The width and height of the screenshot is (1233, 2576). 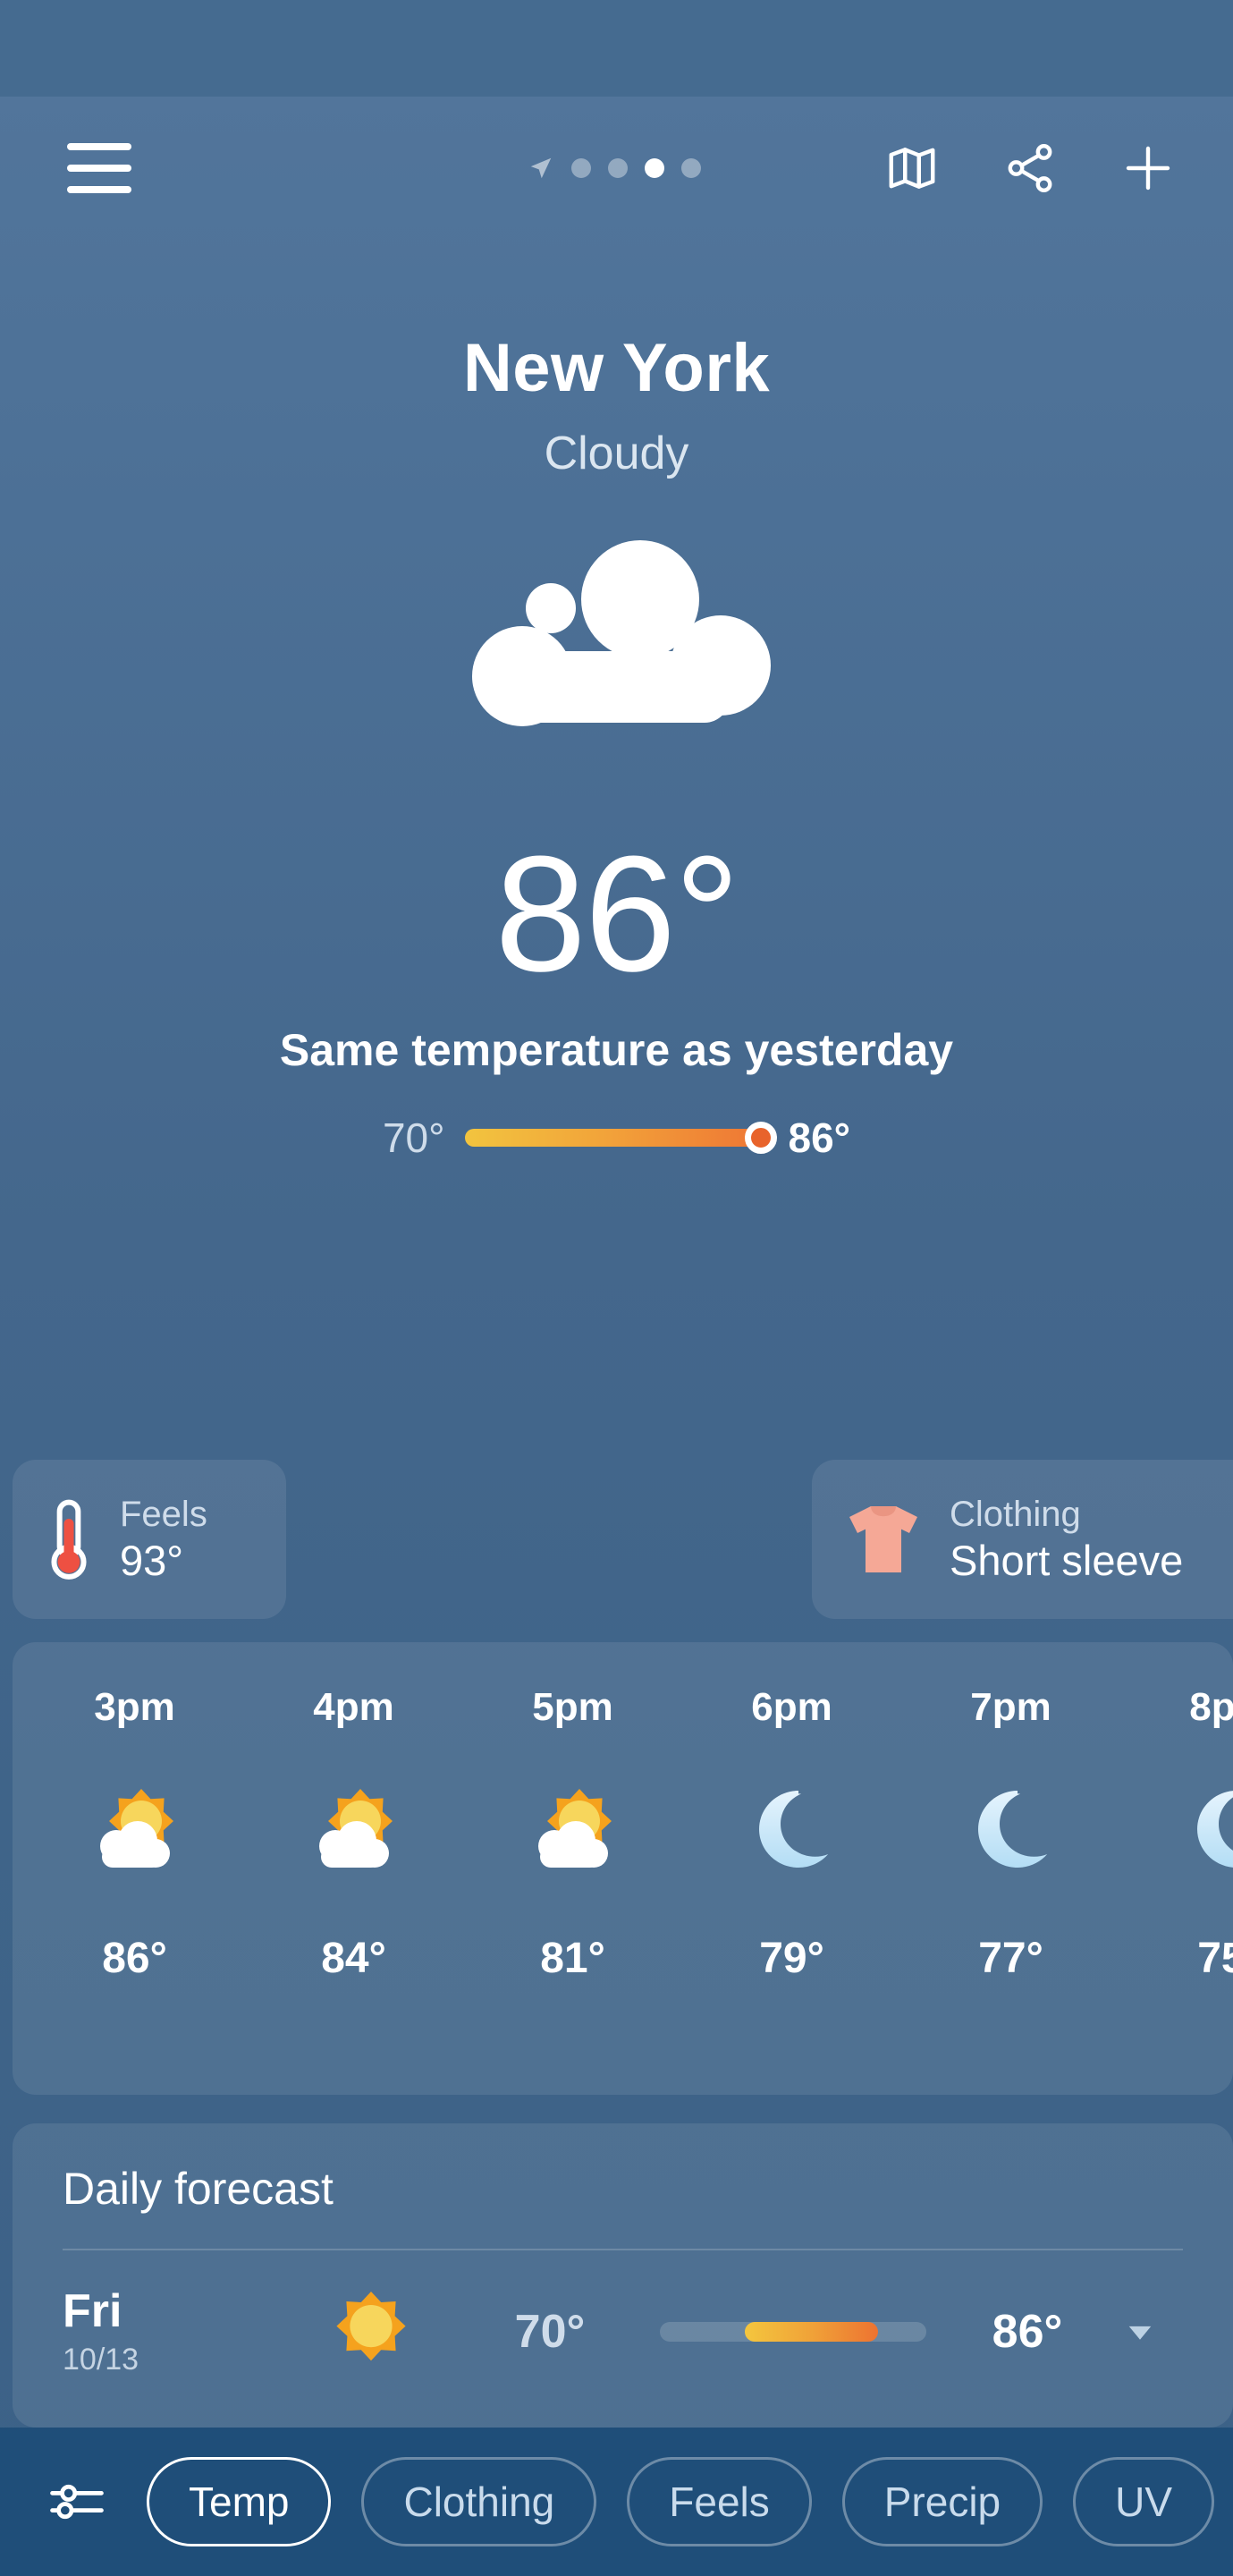 I want to click on map-icon, so click(x=912, y=168).